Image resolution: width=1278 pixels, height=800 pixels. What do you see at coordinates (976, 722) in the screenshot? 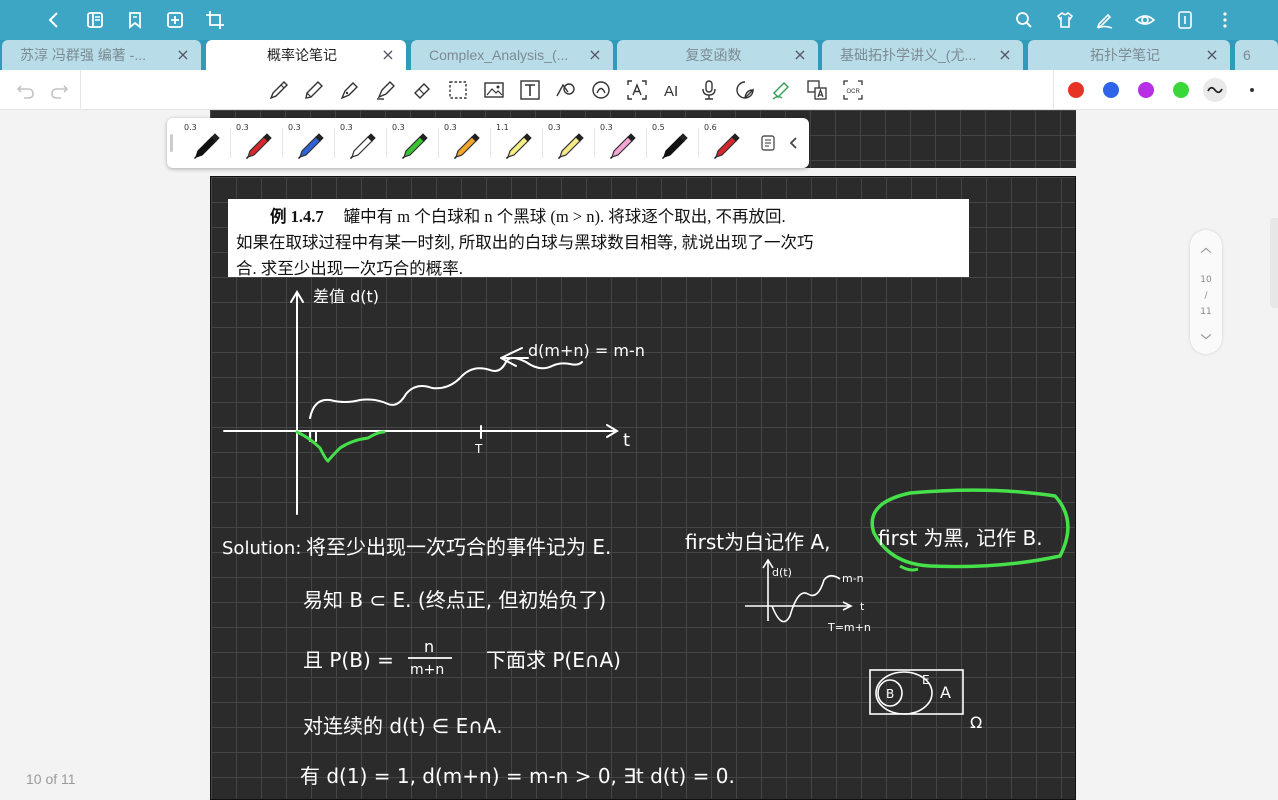
I see `venn-omega-label: Ω` at bounding box center [976, 722].